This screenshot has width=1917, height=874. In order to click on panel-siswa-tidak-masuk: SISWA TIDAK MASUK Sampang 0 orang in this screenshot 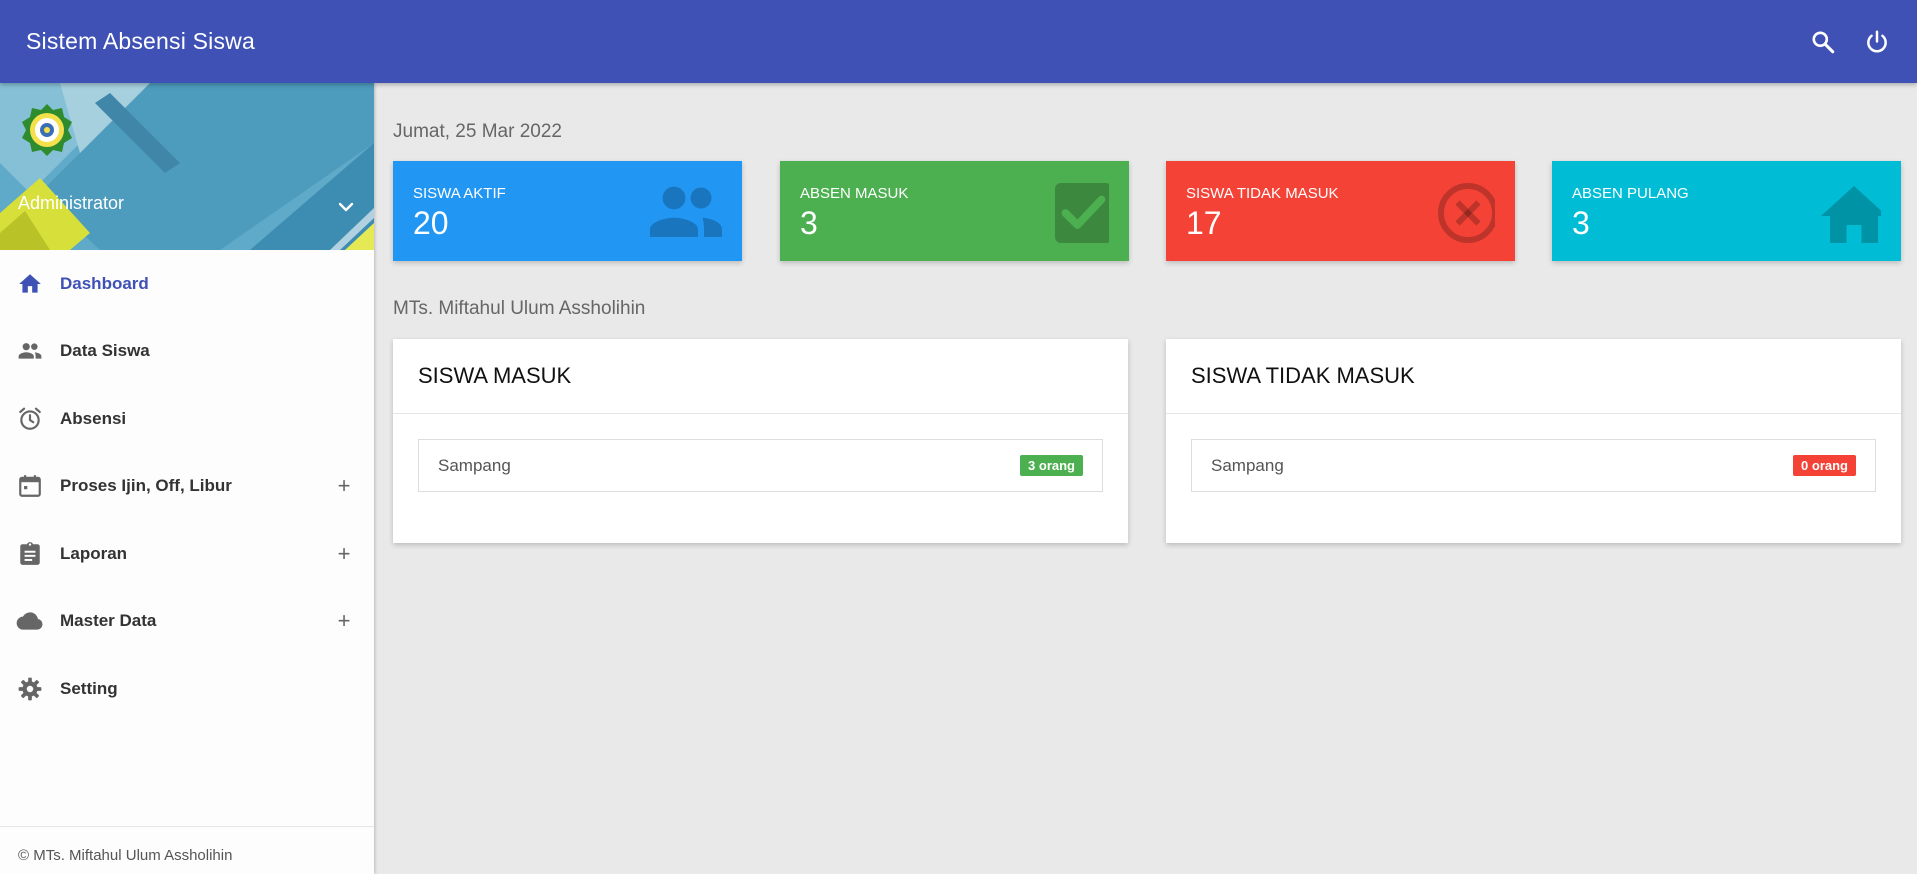, I will do `click(1533, 441)`.